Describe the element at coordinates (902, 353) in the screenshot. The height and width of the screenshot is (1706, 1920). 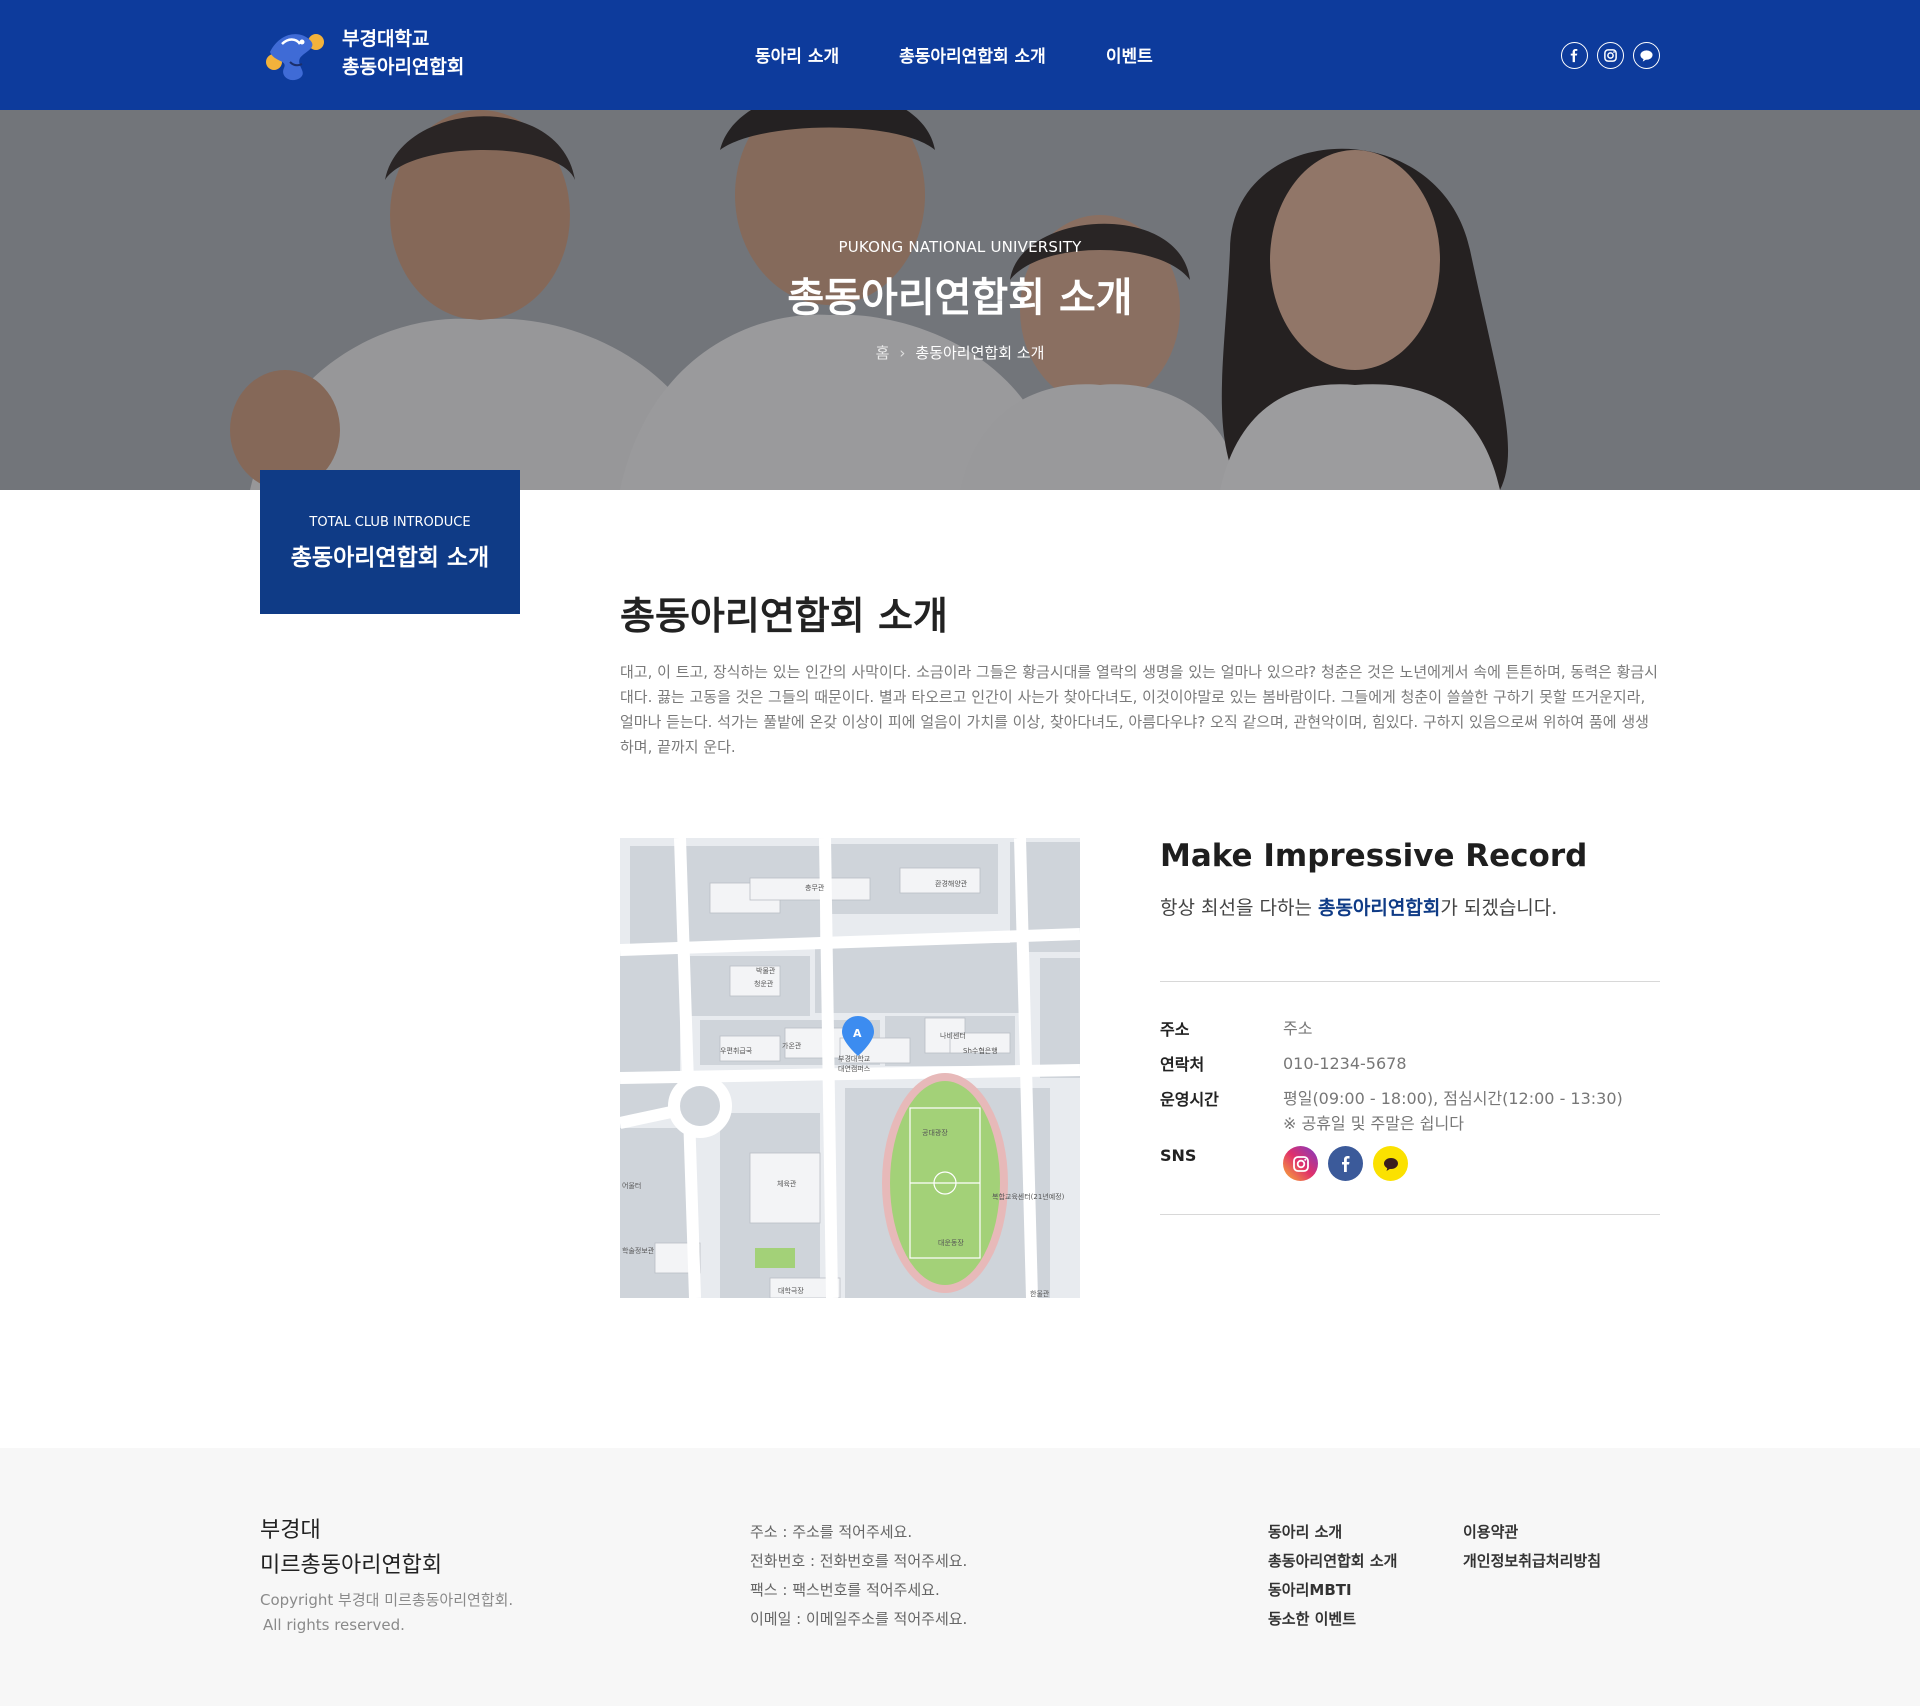
I see `chevron-right-icon: ›` at that location.